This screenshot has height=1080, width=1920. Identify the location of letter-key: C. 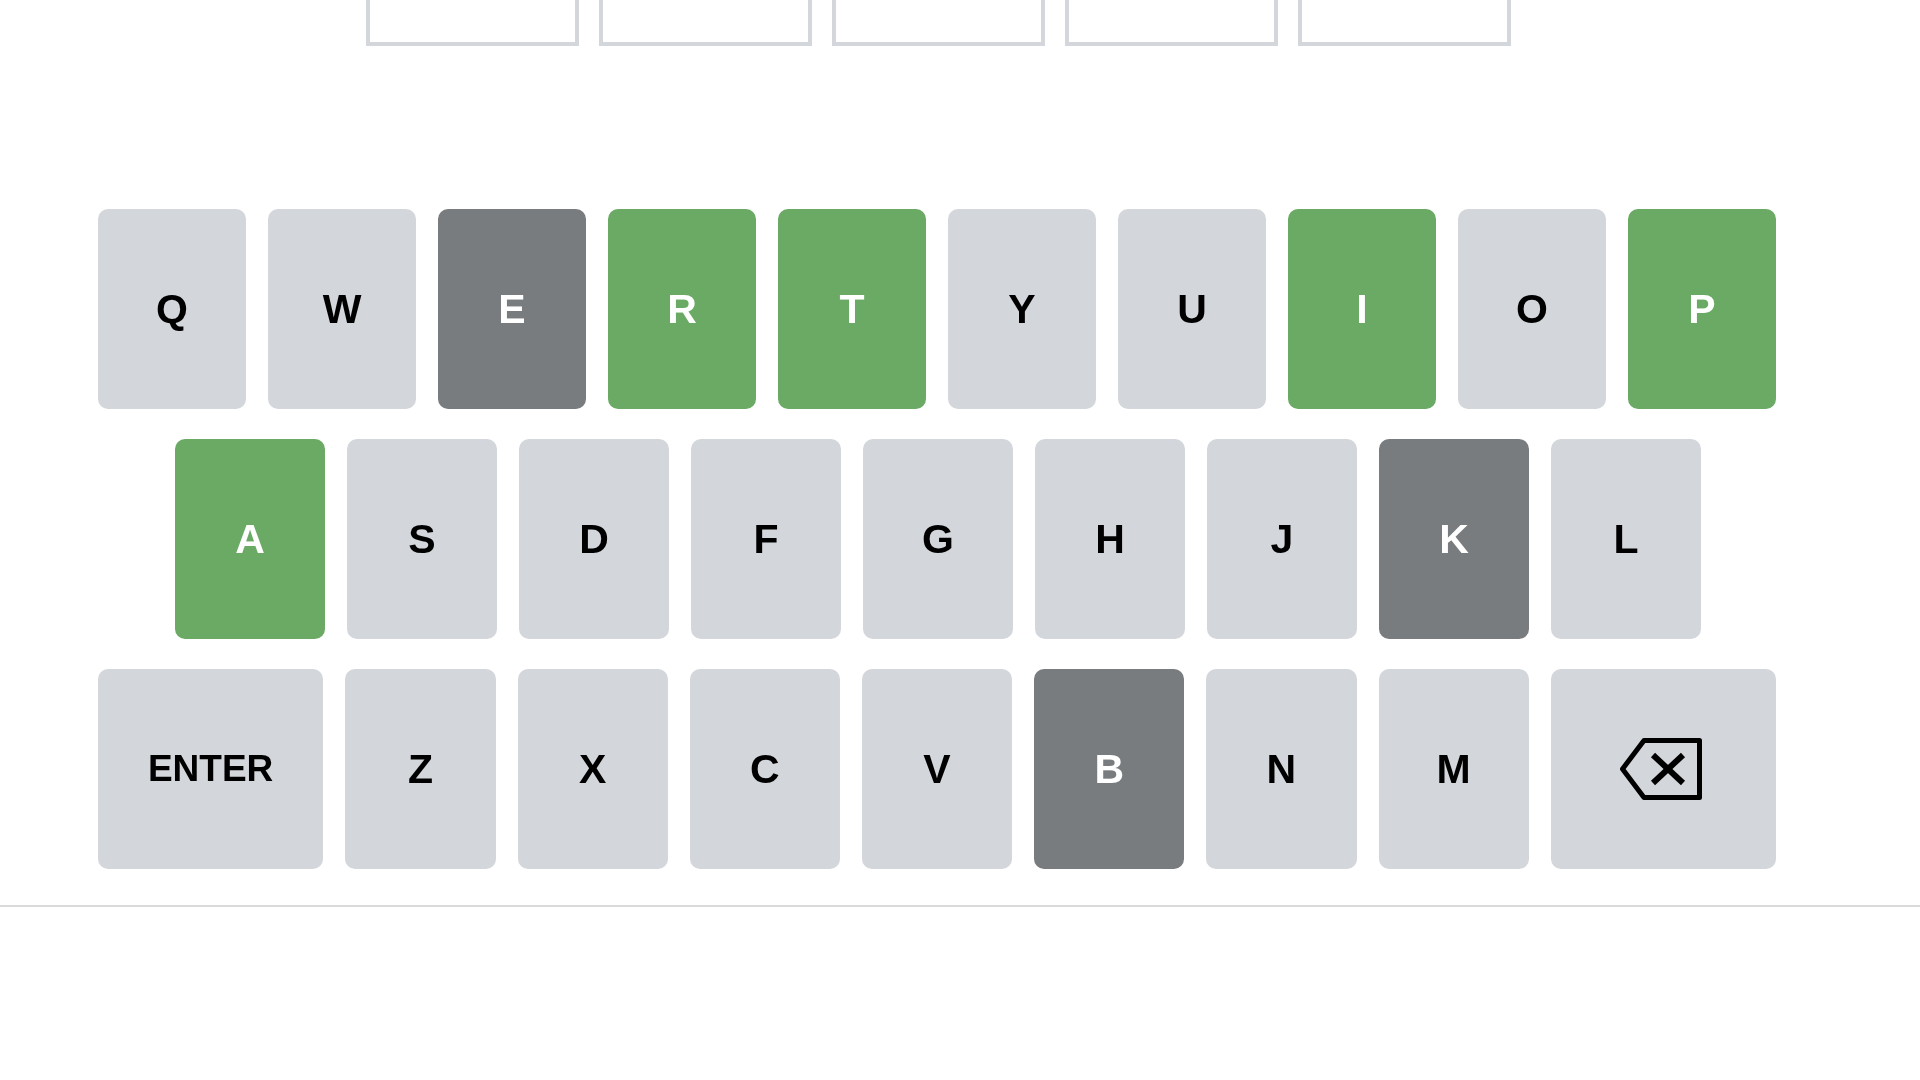
(764, 769).